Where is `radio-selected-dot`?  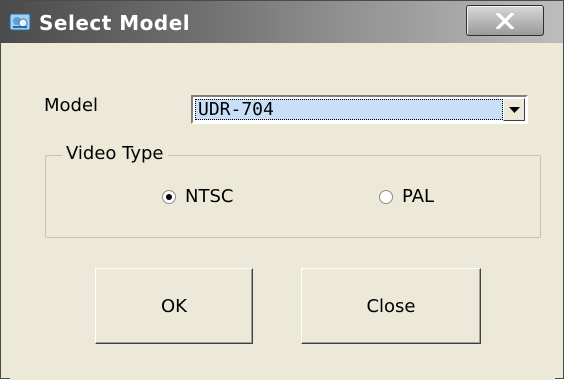
radio-selected-dot is located at coordinates (169, 197).